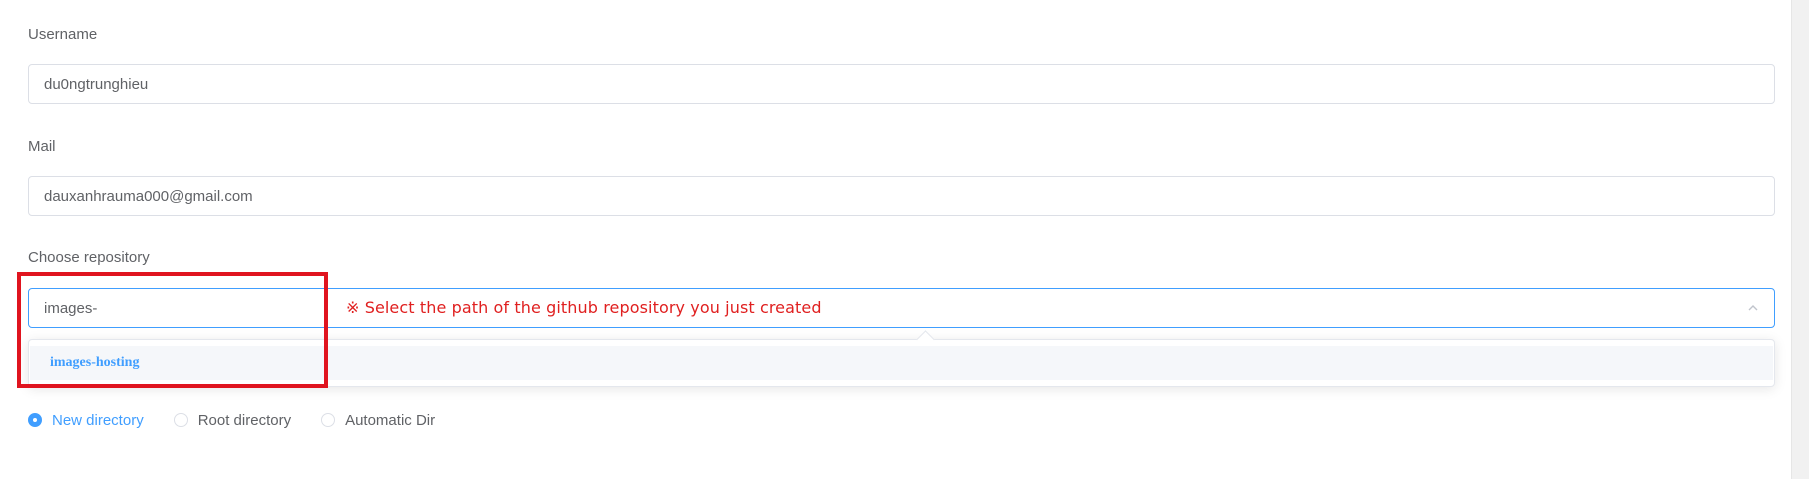 Image resolution: width=1809 pixels, height=479 pixels. I want to click on repository-select-input: images-, so click(901, 308).